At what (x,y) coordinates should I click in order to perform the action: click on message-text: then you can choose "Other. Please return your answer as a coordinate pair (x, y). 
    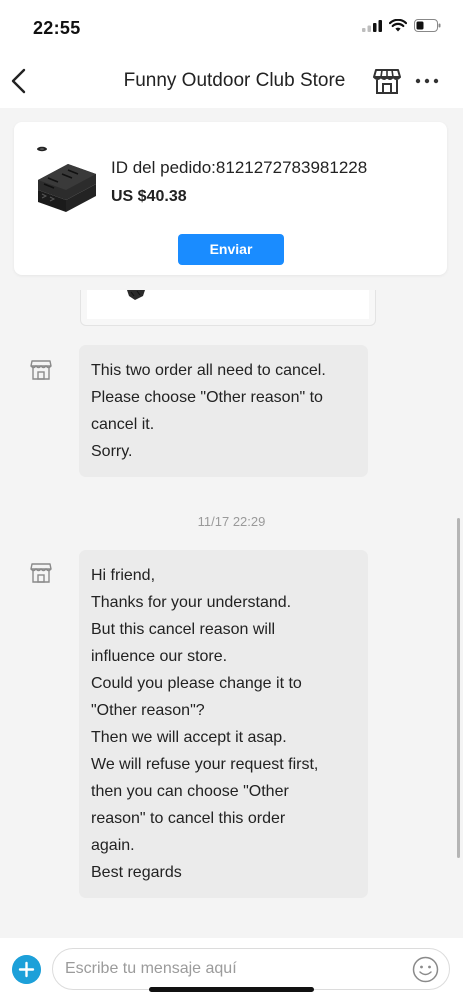
    Looking at the image, I should click on (190, 791).